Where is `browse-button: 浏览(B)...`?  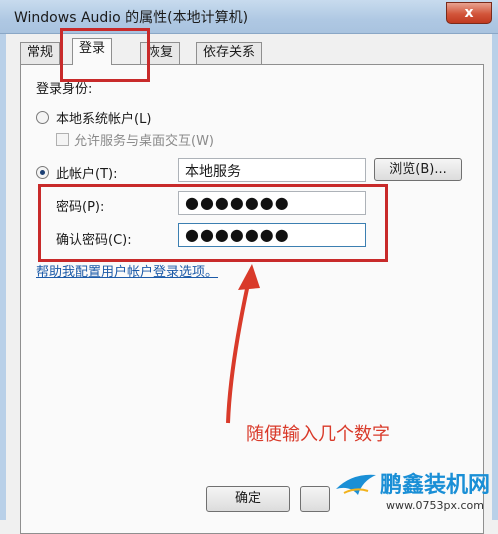 browse-button: 浏览(B)... is located at coordinates (418, 169).